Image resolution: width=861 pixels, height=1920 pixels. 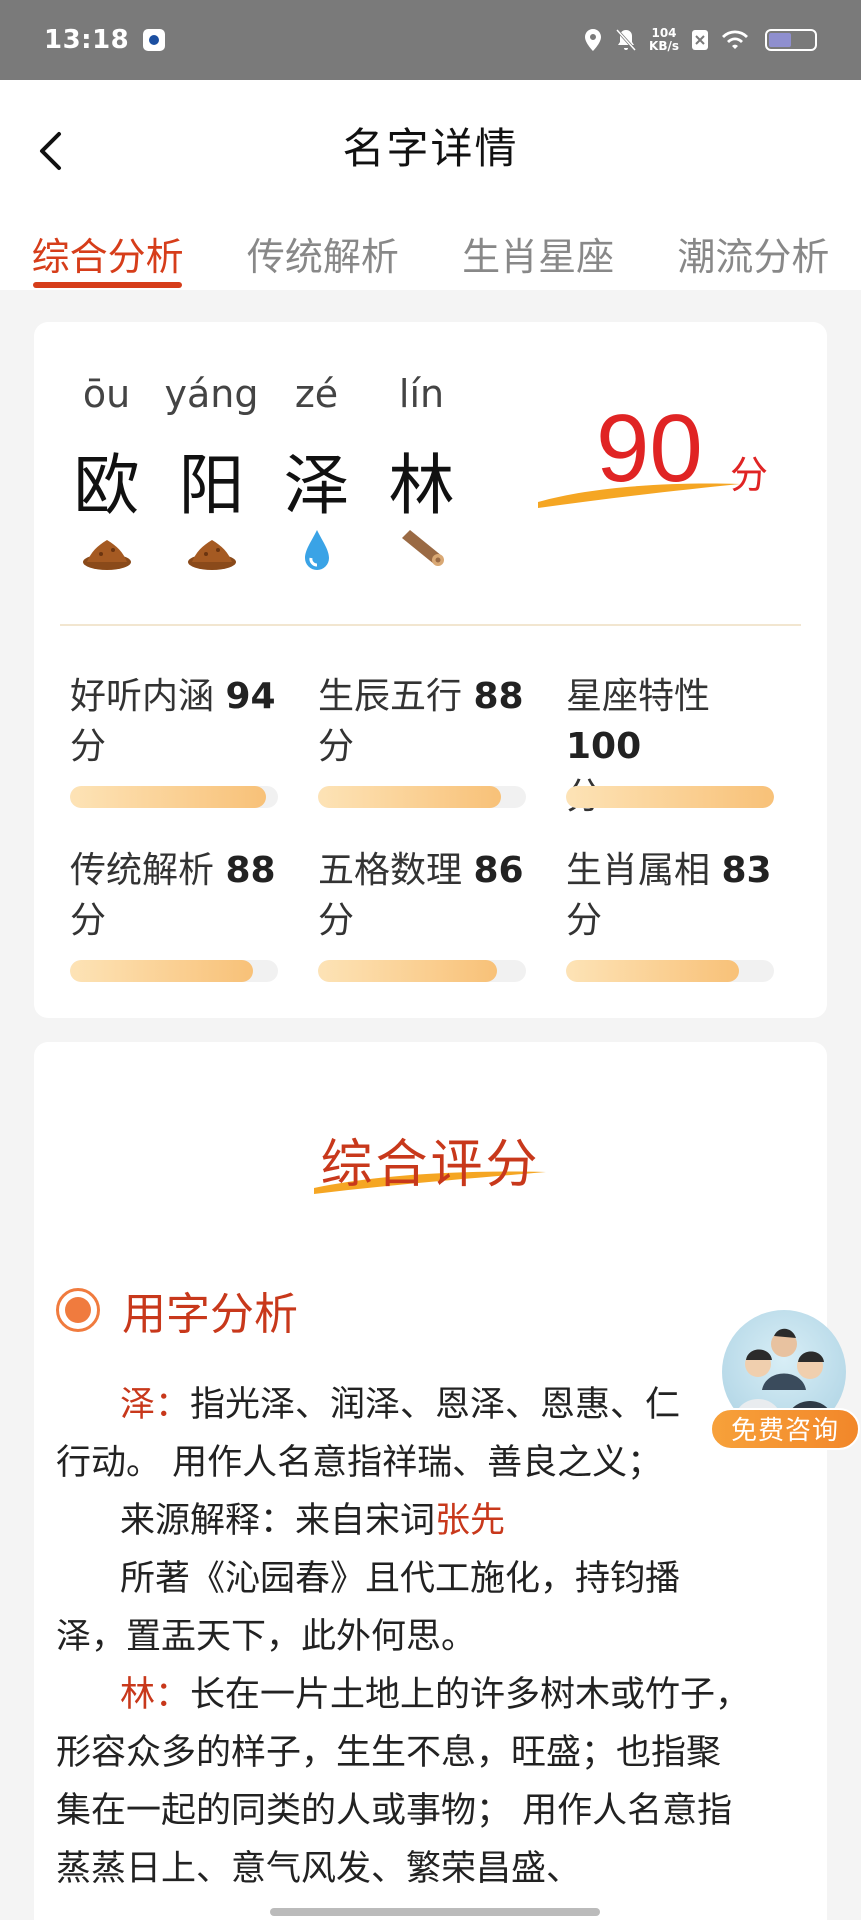 I want to click on paragraph: 所著《沁园春》且代工施化，持钧播, so click(x=400, y=1579).